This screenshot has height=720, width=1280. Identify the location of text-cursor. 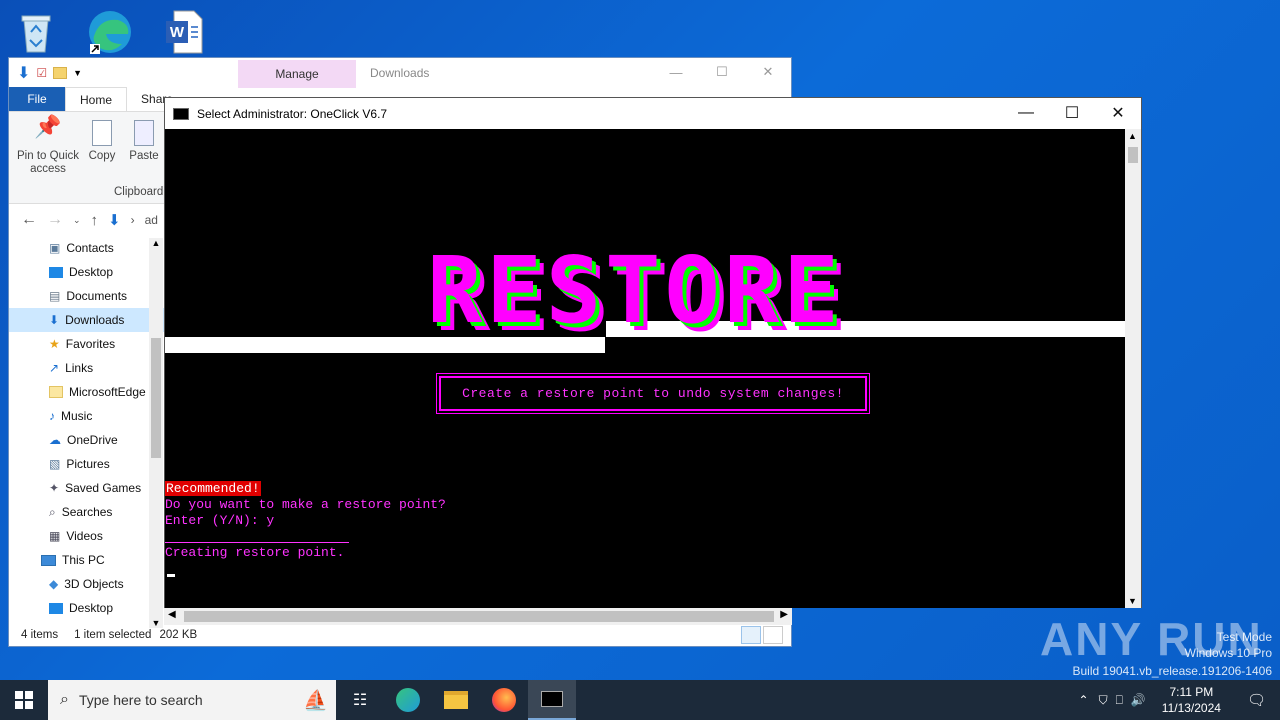
(171, 575).